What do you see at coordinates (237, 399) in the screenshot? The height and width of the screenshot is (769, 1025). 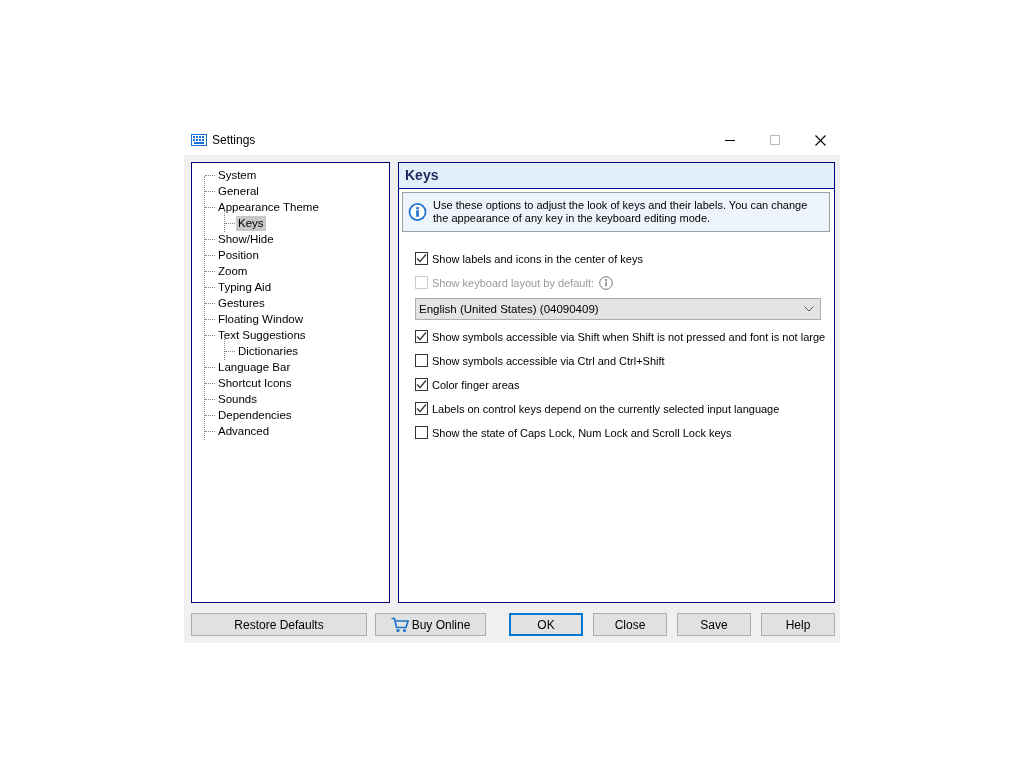 I see `tree-item: Sounds` at bounding box center [237, 399].